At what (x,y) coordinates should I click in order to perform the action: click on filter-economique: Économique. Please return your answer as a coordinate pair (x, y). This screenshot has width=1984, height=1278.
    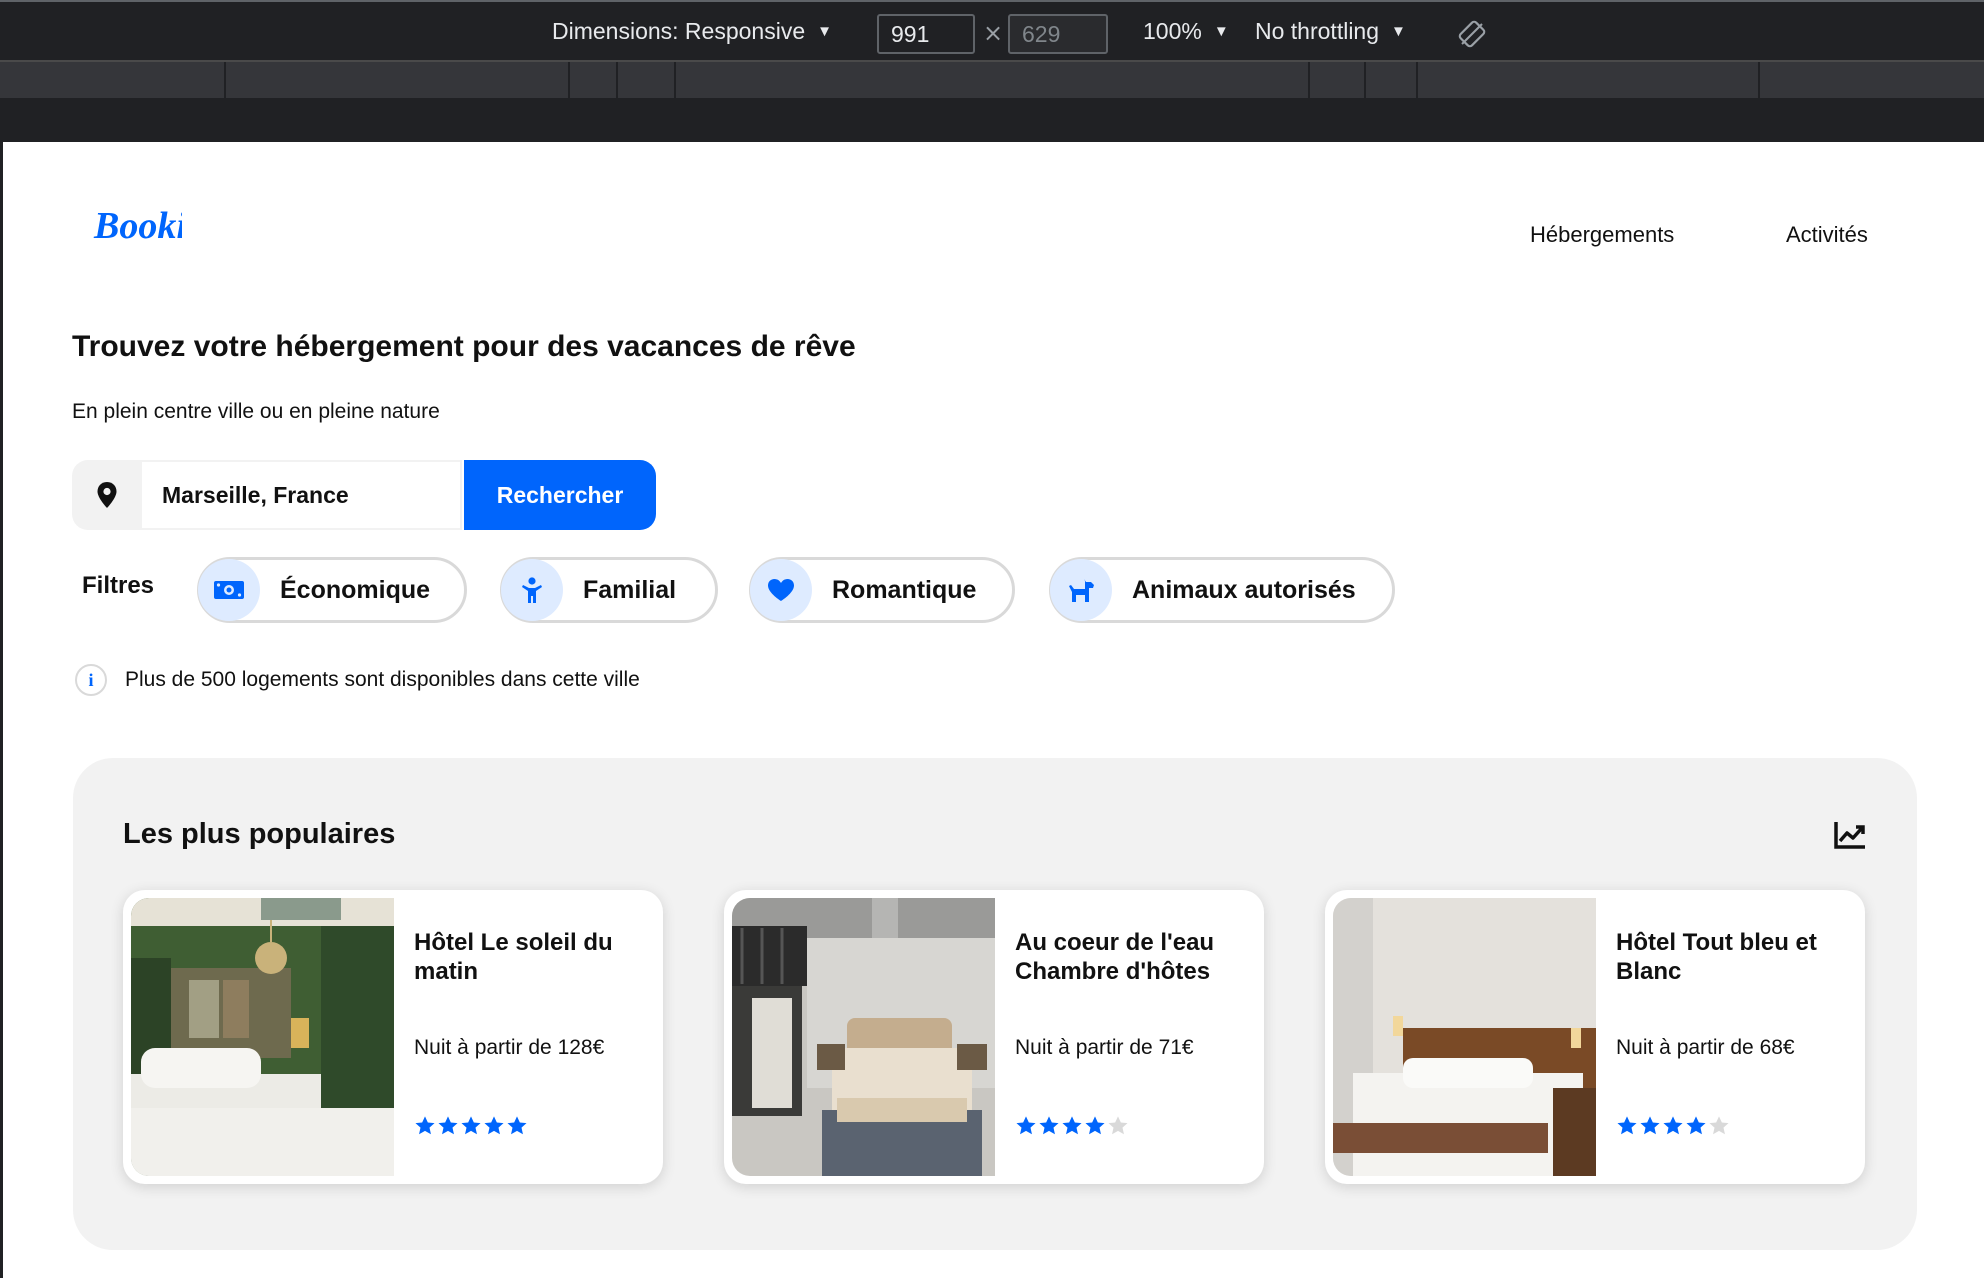
    Looking at the image, I should click on (332, 590).